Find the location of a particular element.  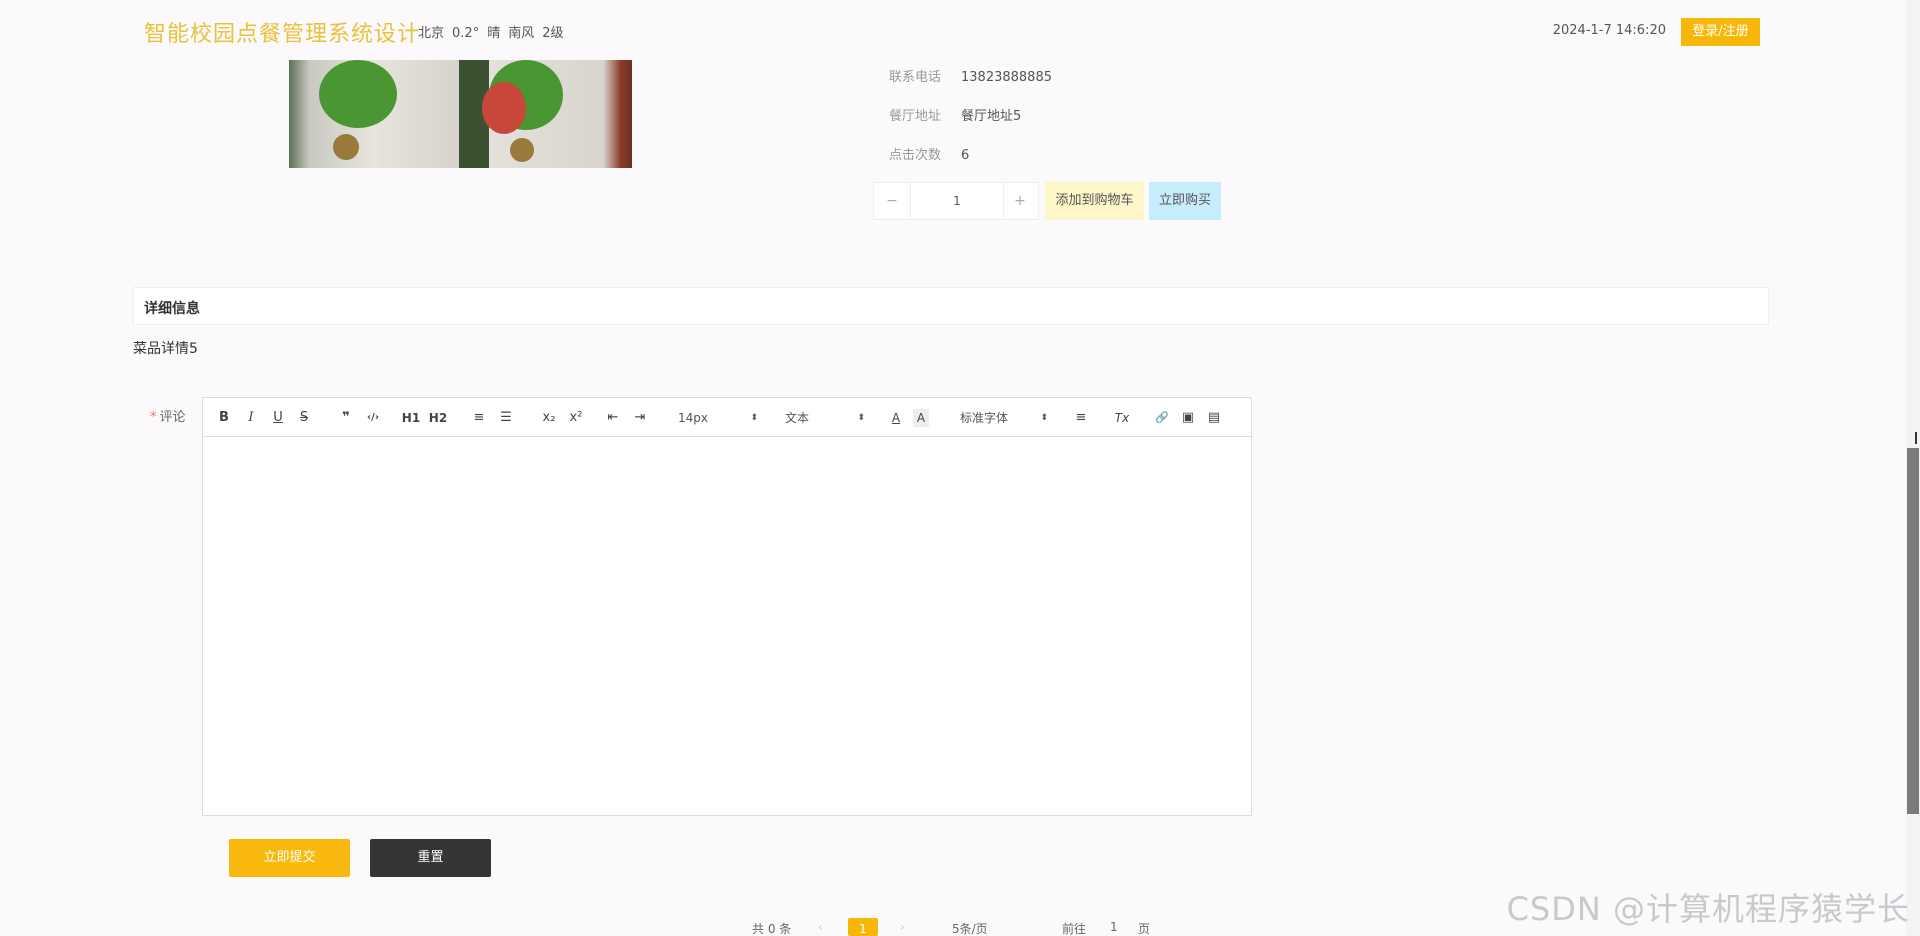

pagination-goto-input: 1 is located at coordinates (1114, 927).